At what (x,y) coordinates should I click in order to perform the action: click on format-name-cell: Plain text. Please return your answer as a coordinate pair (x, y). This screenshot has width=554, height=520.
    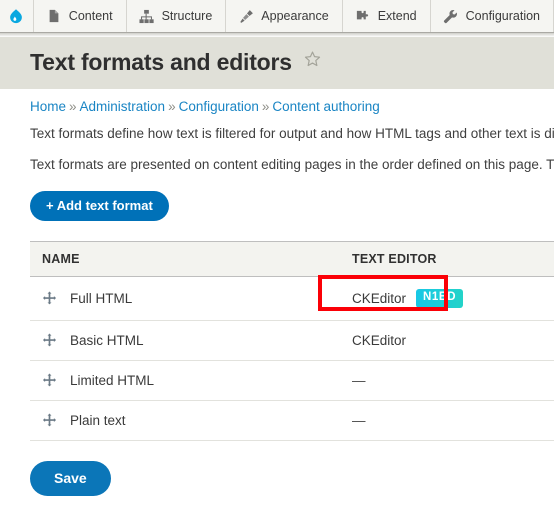
    Looking at the image, I should click on (185, 420).